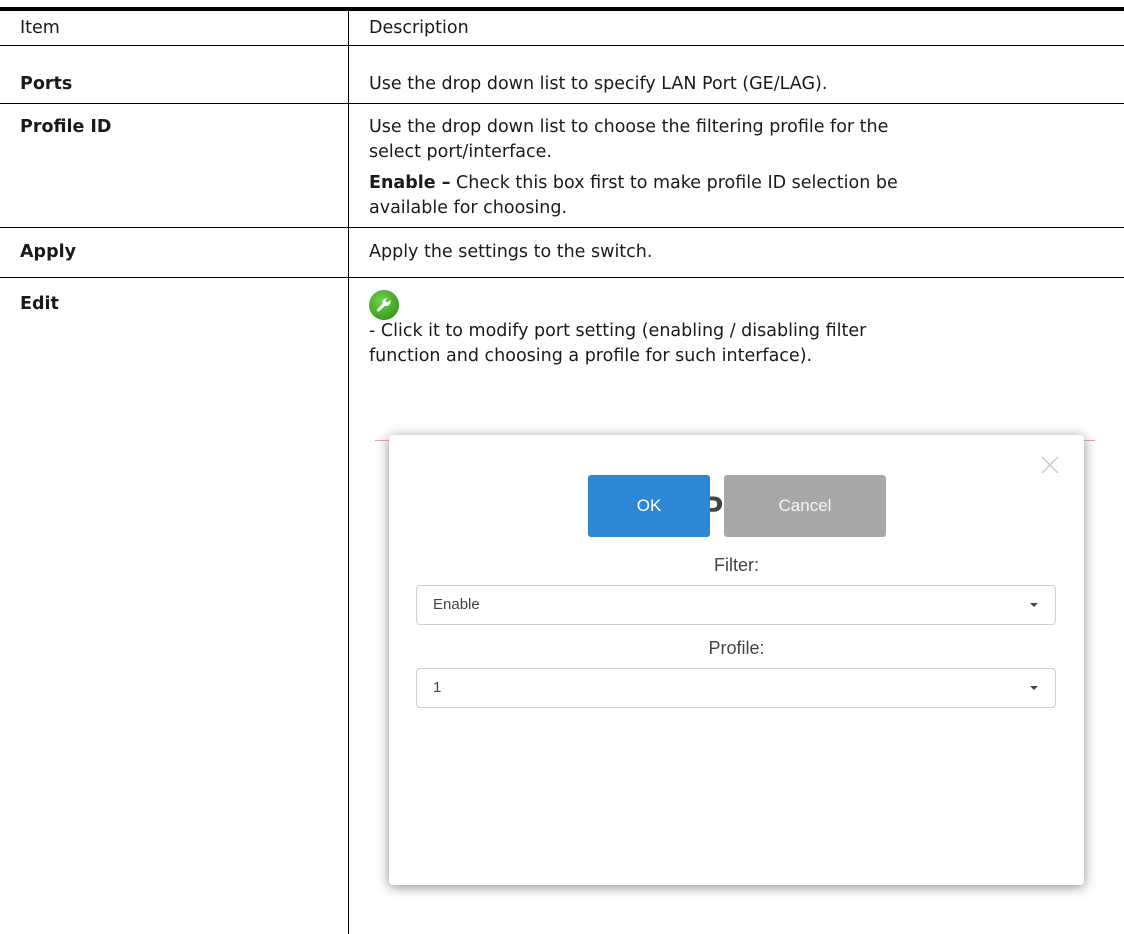  Describe the element at coordinates (562, 9) in the screenshot. I see `table-top-rule` at that location.